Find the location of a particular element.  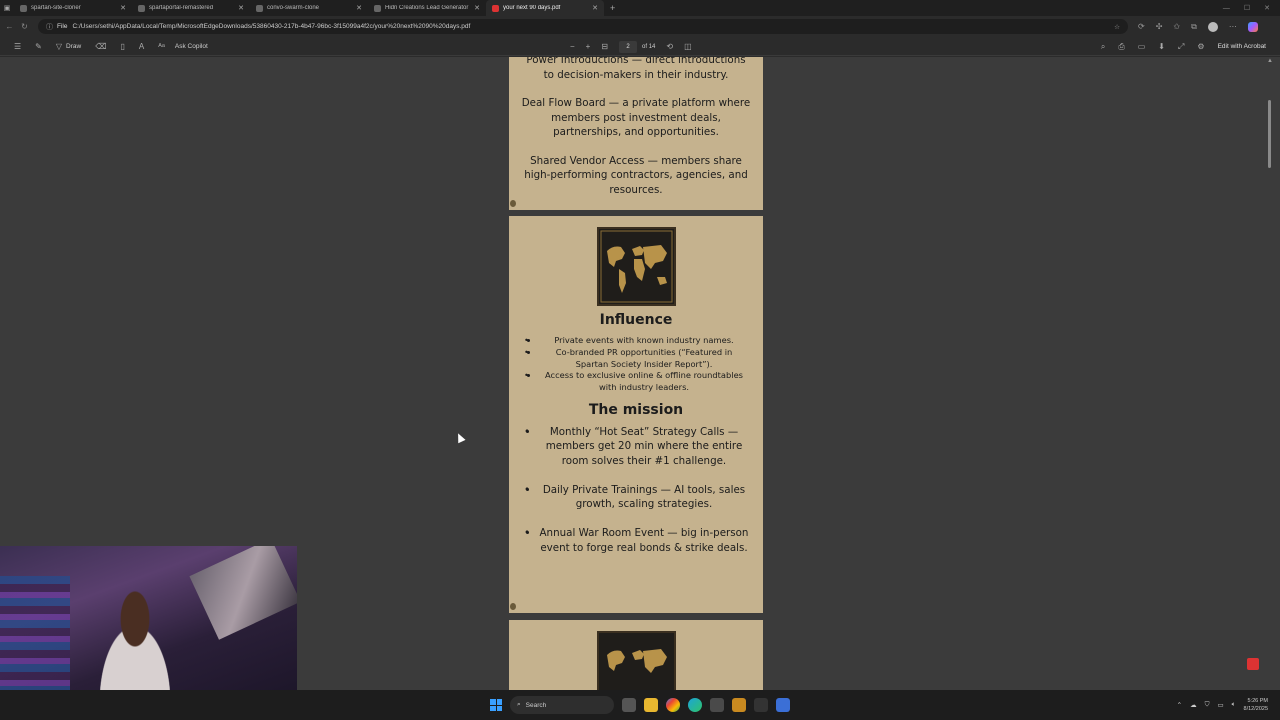

tab-convo-swarm-clone: convo-swarm-clone ✕ is located at coordinates (309, 8).